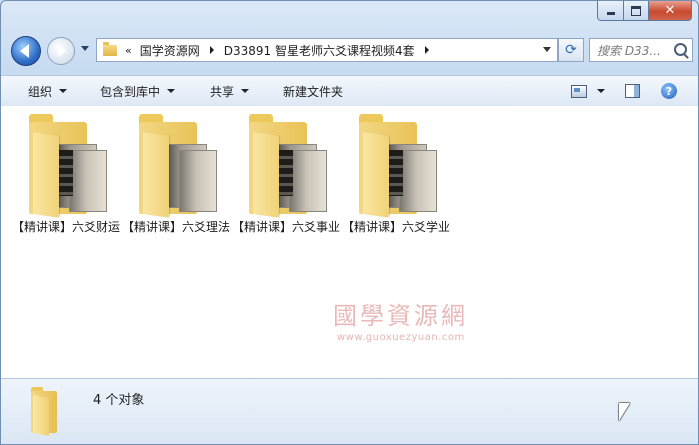 The width and height of the screenshot is (699, 445). What do you see at coordinates (65, 227) in the screenshot?
I see `folder-item-label: 【精讲课】六爻财运` at bounding box center [65, 227].